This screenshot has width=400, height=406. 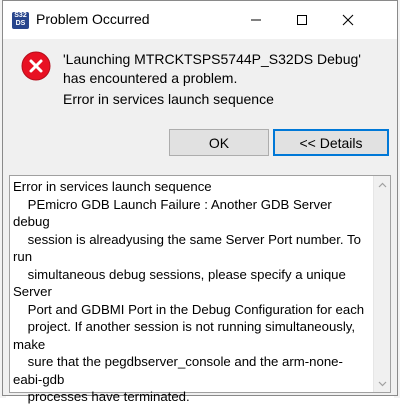 I want to click on details-scrollbar, so click(x=381, y=284).